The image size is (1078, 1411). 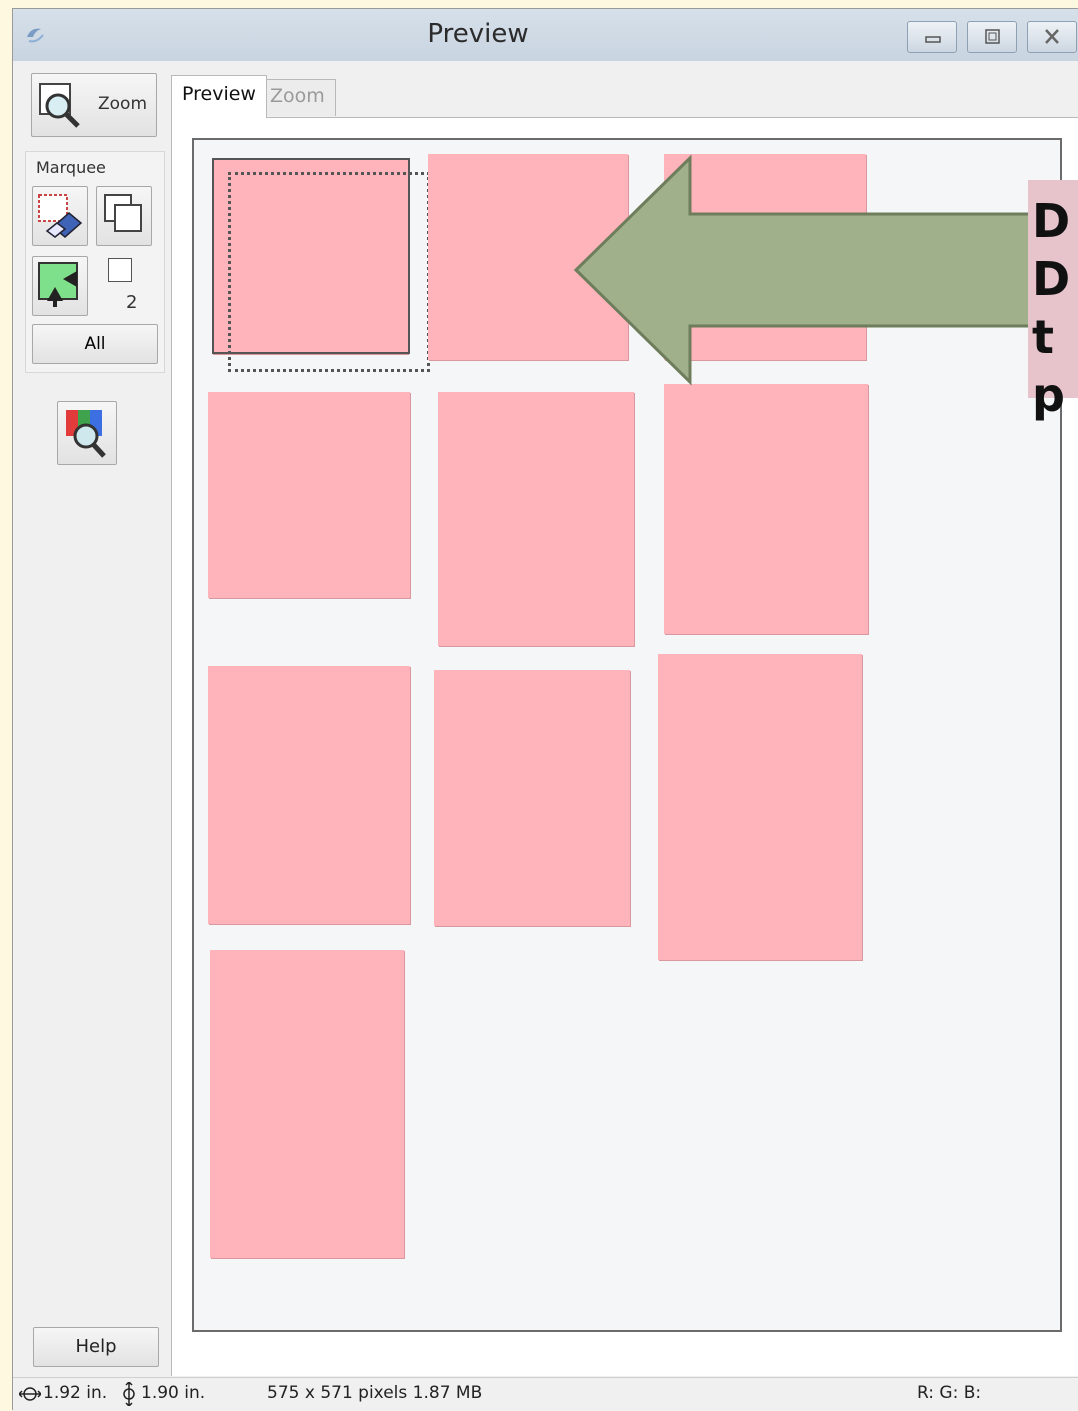 I want to click on marquee-group: Marquee 2 All, so click(x=95, y=262).